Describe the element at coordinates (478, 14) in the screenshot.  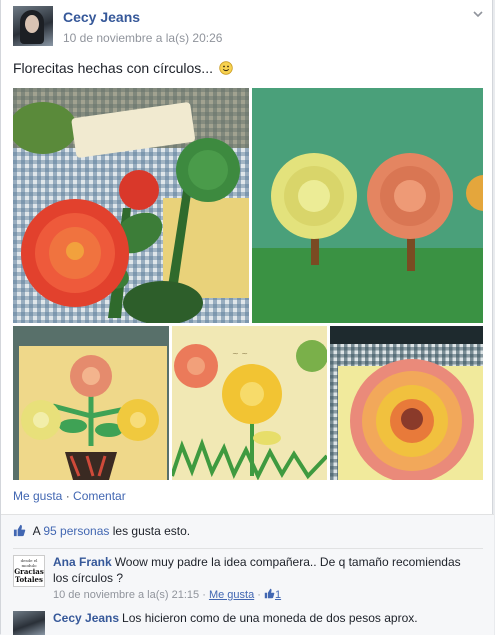
I see `chevron-down-icon` at that location.